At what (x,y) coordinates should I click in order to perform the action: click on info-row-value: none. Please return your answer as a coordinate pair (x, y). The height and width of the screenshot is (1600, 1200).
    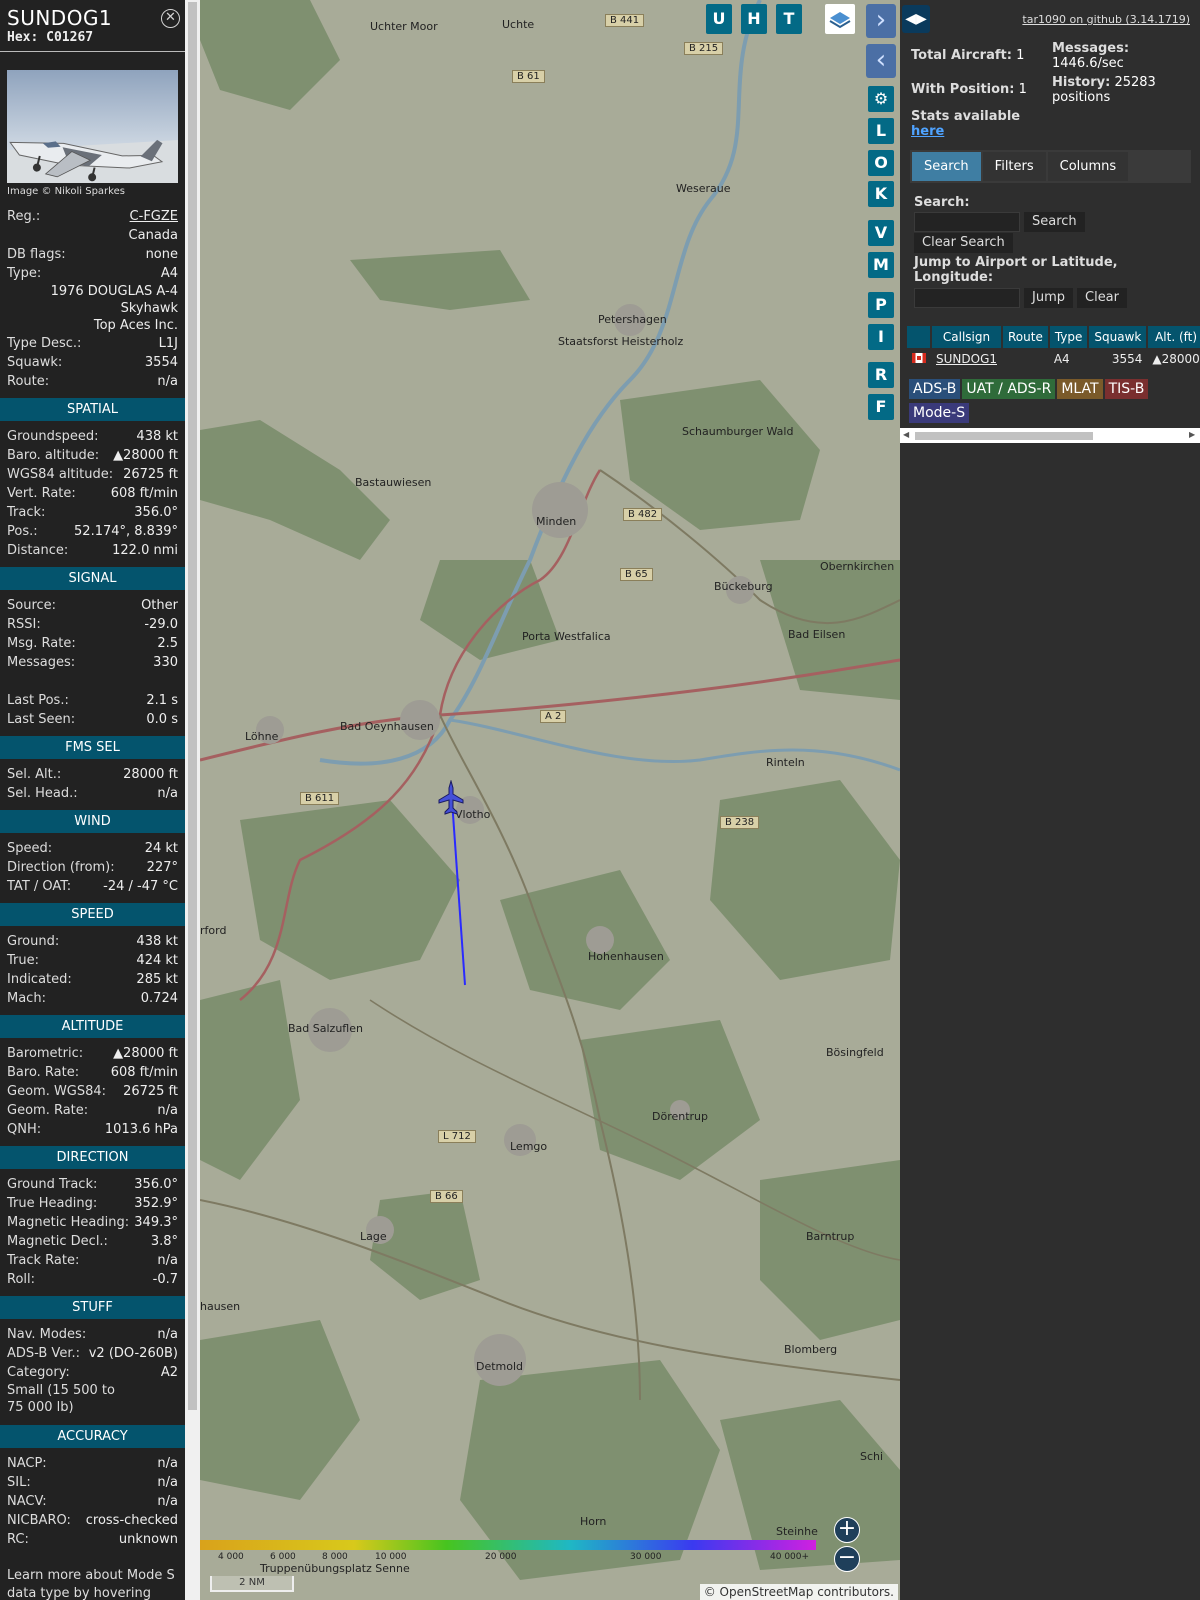
    Looking at the image, I should click on (161, 254).